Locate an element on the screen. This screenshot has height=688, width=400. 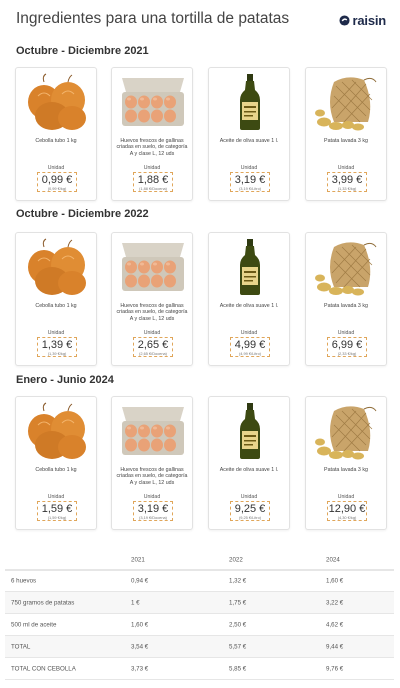
price-box: 3,99 € (1,33 €/kg) is located at coordinates (347, 182).